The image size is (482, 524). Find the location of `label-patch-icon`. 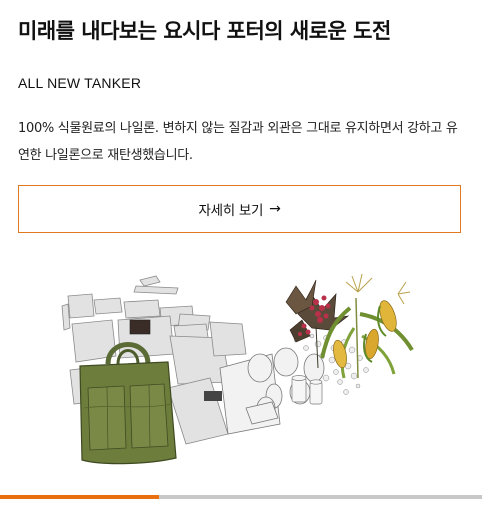

label-patch-icon is located at coordinates (213, 396).